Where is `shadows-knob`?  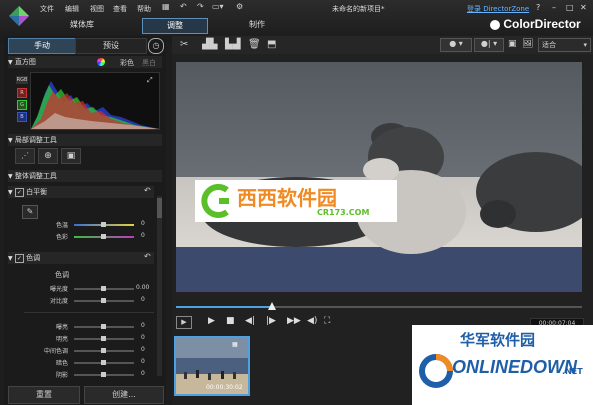
shadows-knob is located at coordinates (103, 374).